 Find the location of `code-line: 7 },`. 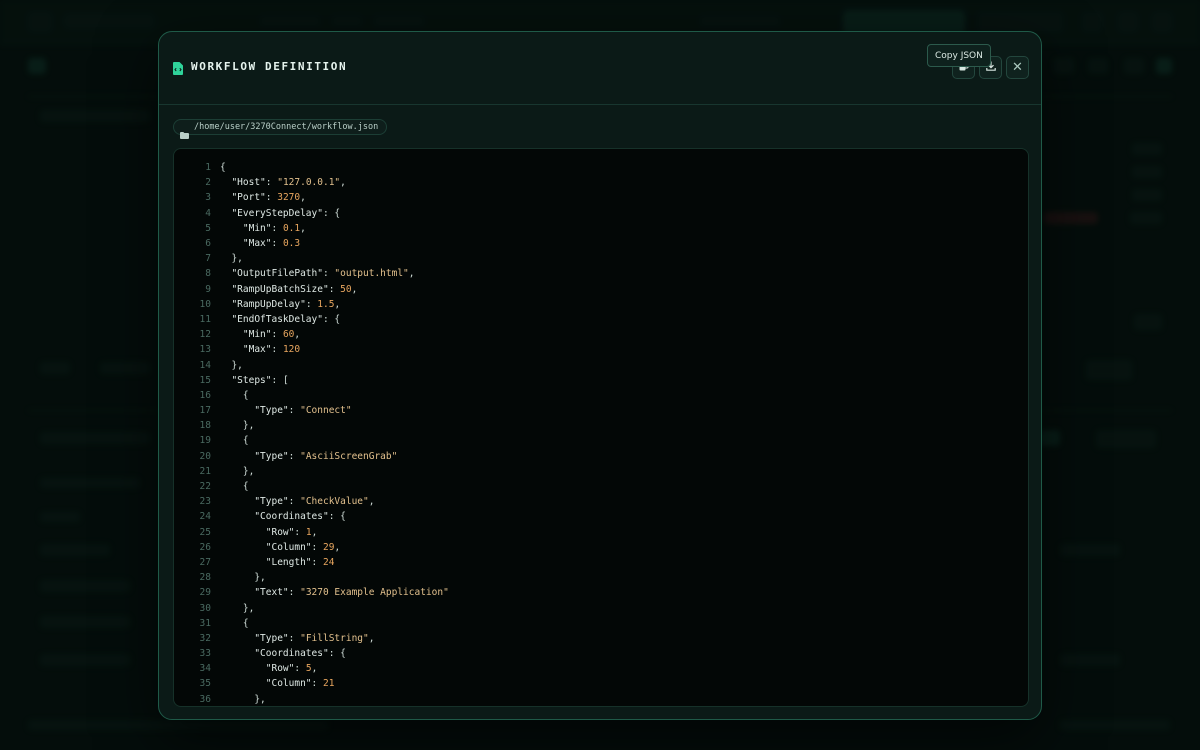

code-line: 7 }, is located at coordinates (601, 258).